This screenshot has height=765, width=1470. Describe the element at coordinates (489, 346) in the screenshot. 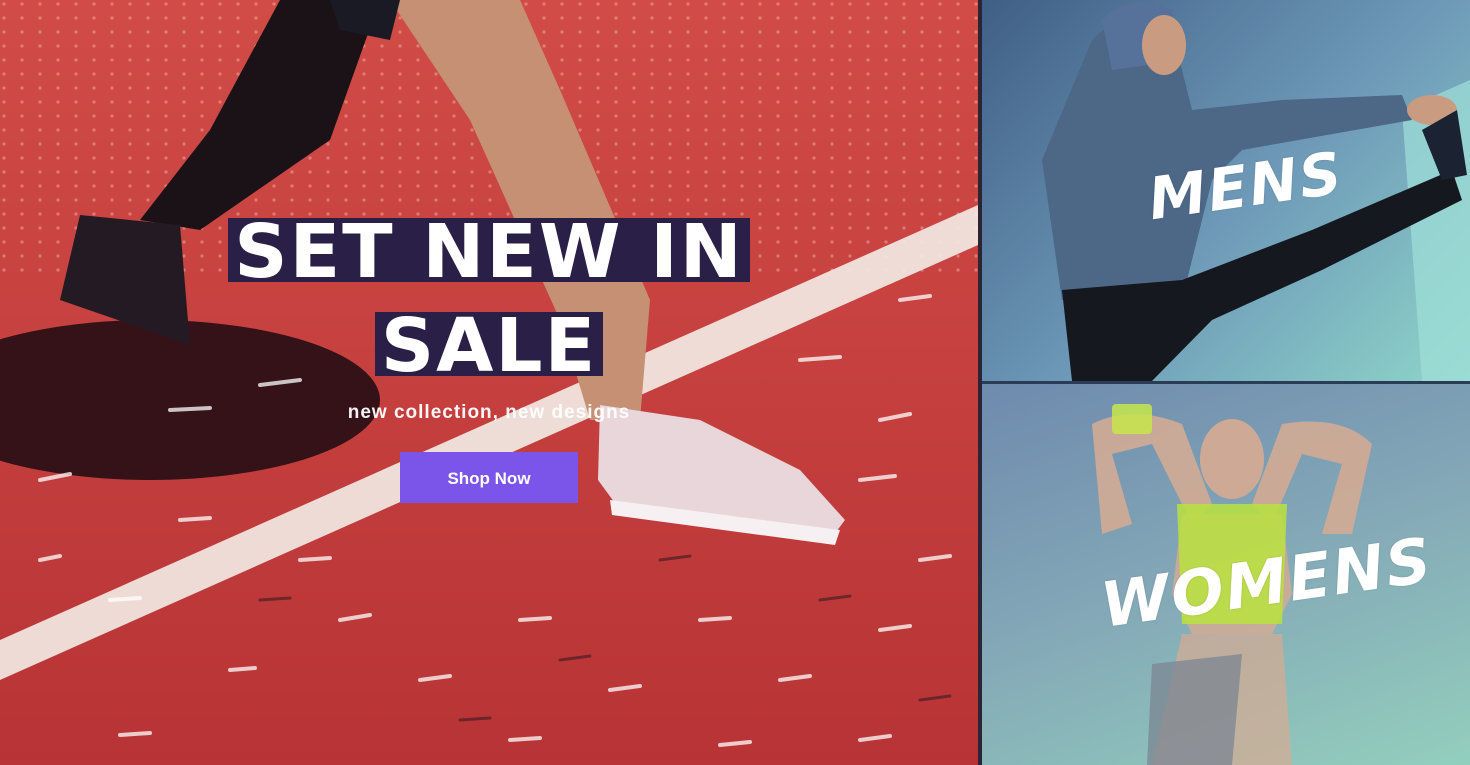

I see `hero-title-line-2: SALE` at that location.